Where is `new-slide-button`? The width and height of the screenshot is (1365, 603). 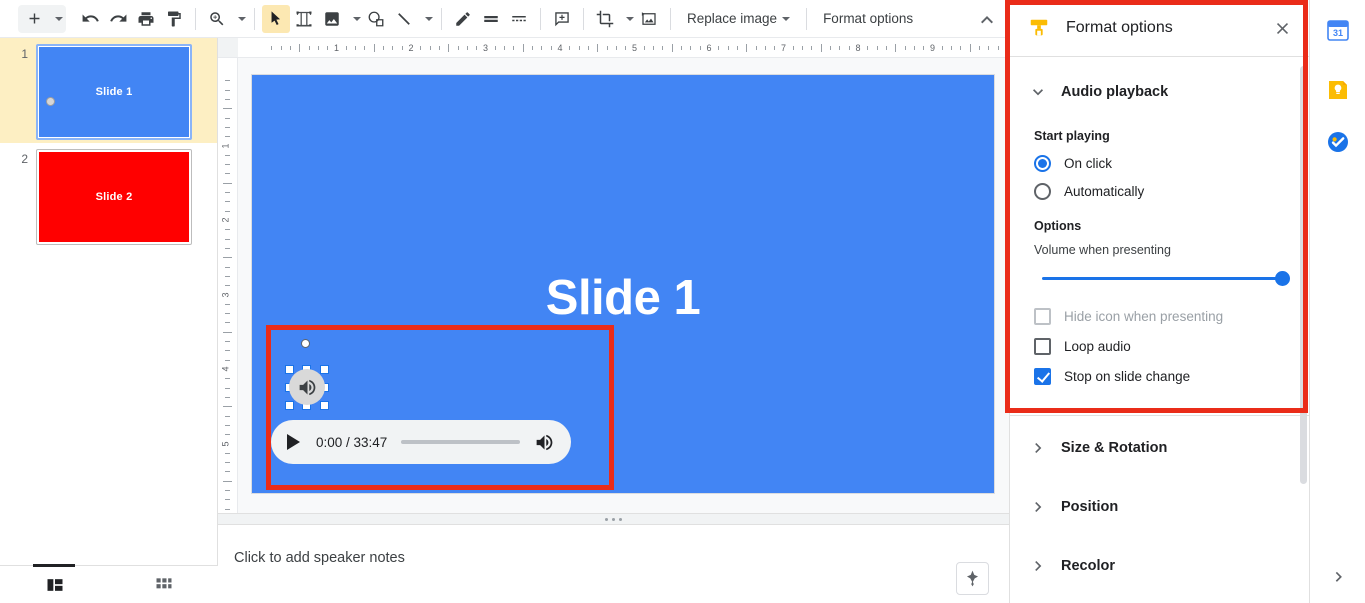
new-slide-button is located at coordinates (34, 19).